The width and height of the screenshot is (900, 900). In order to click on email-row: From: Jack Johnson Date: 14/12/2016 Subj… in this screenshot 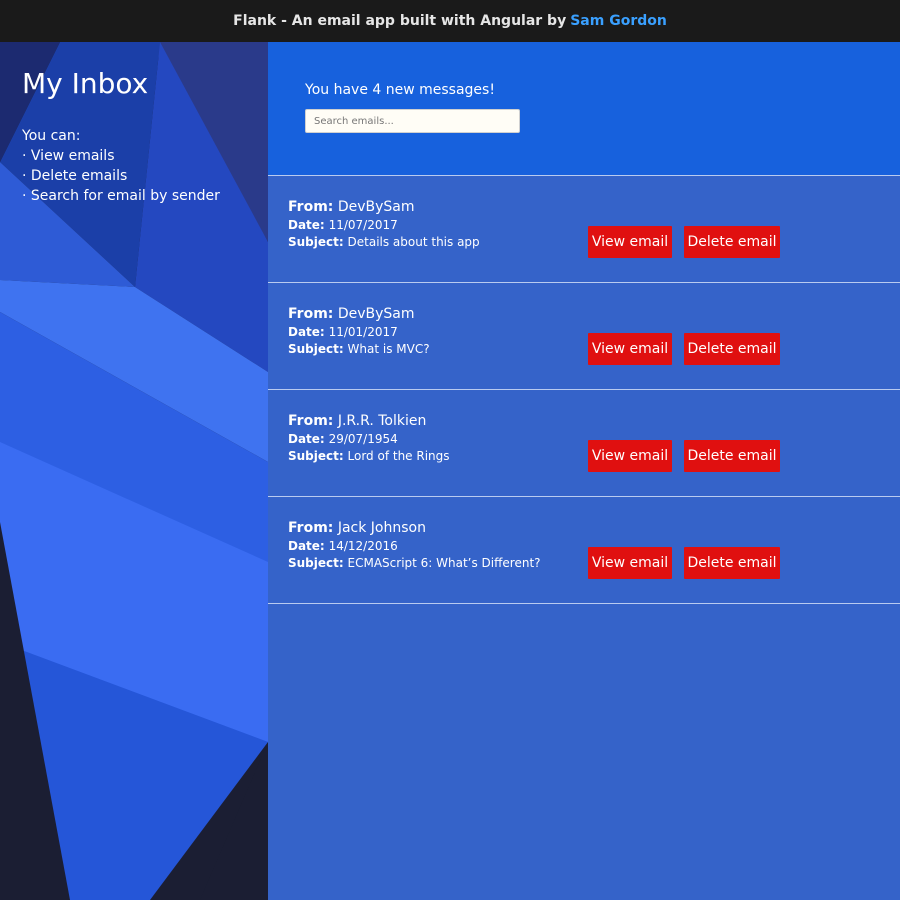, I will do `click(584, 550)`.